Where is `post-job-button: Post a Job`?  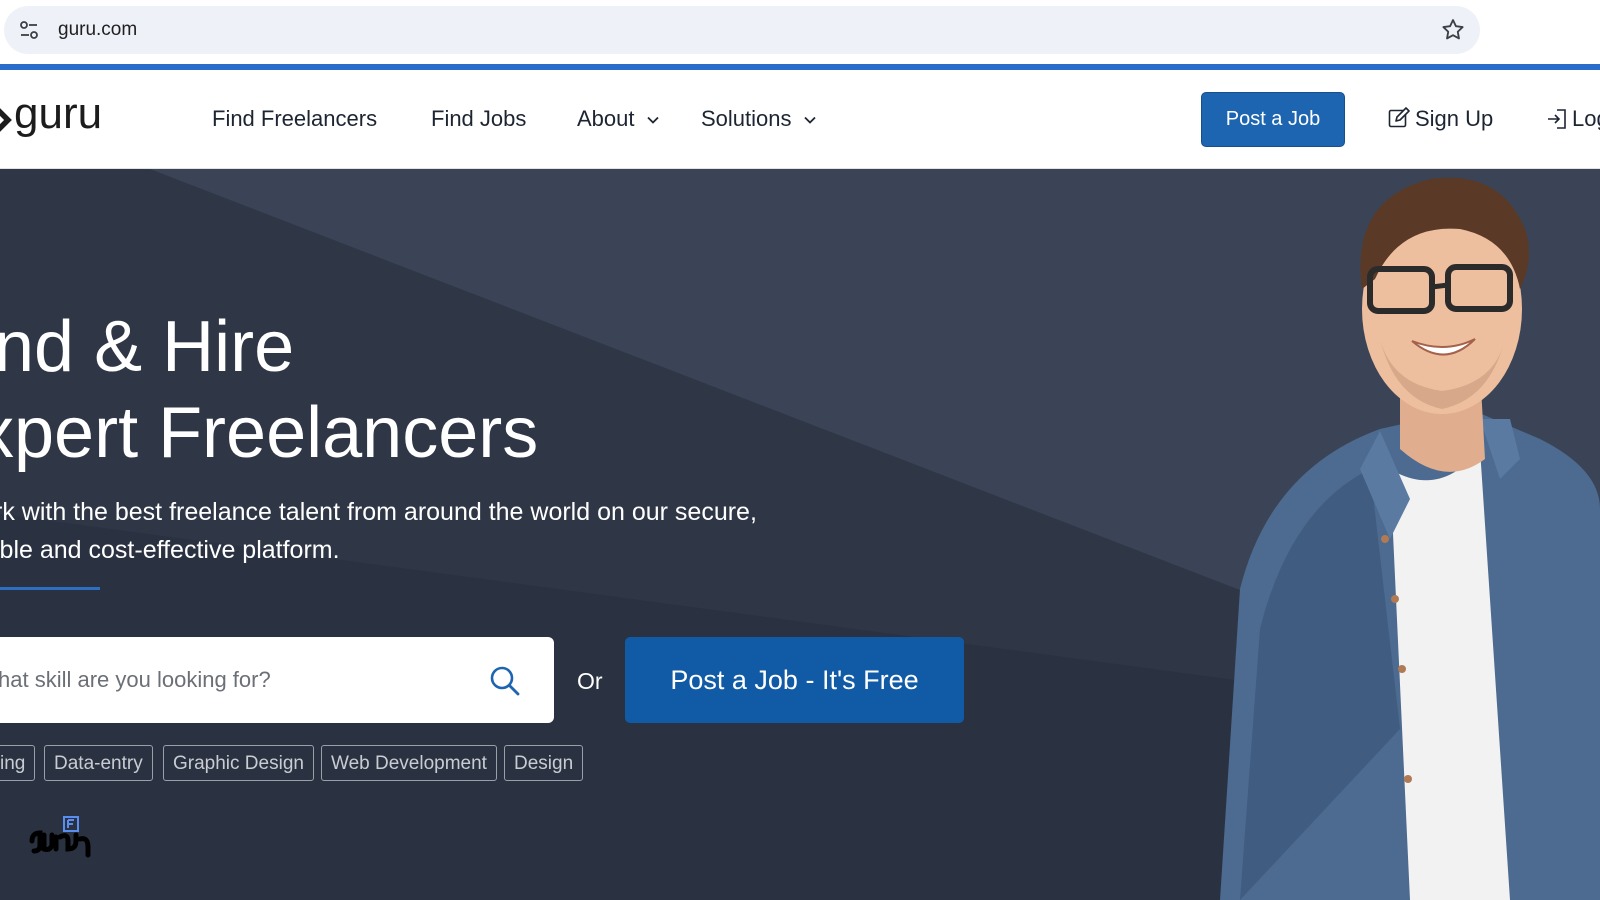 post-job-button: Post a Job is located at coordinates (1273, 119).